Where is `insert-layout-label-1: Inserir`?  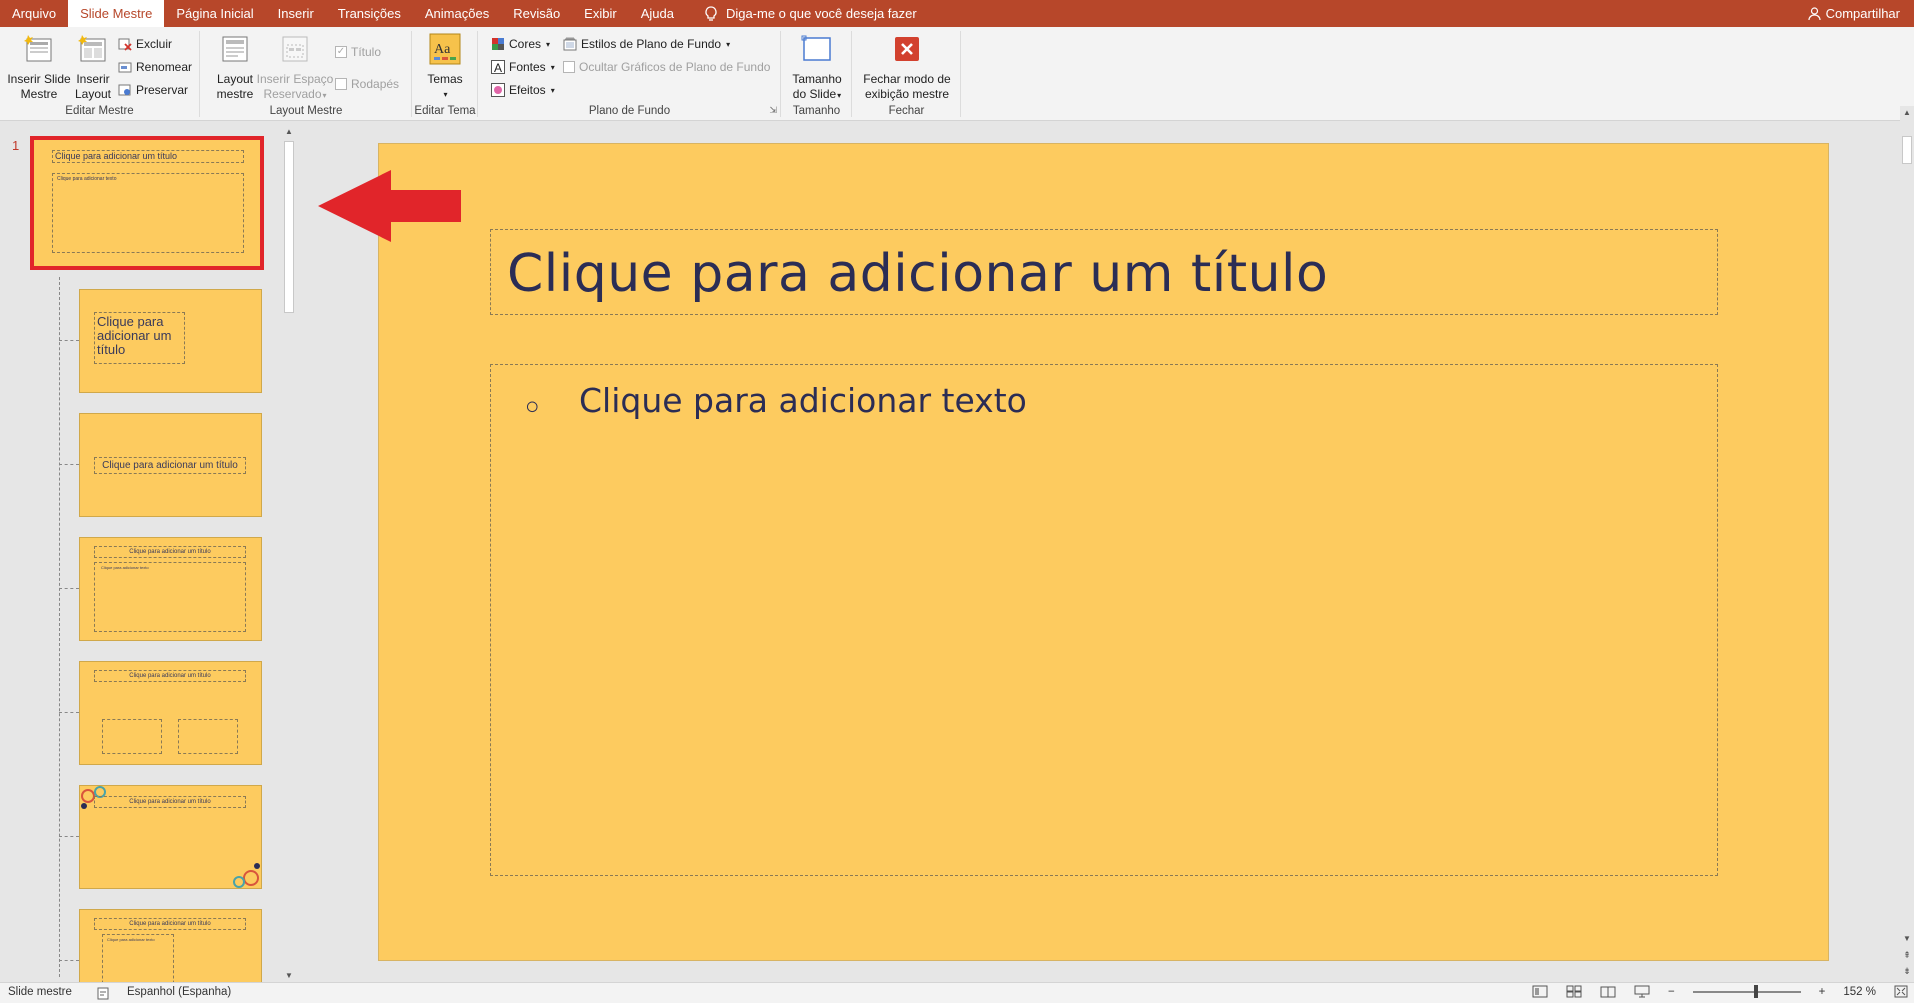 insert-layout-label-1: Inserir is located at coordinates (93, 79).